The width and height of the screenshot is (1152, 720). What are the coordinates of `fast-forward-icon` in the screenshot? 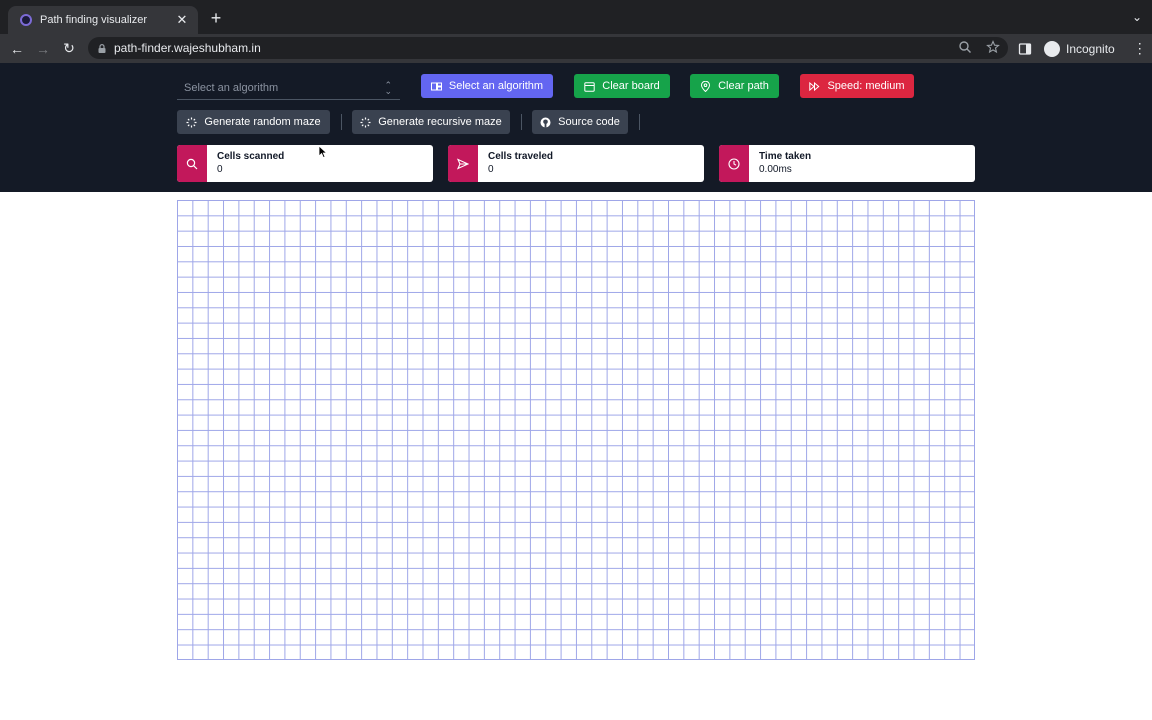 It's located at (814, 86).